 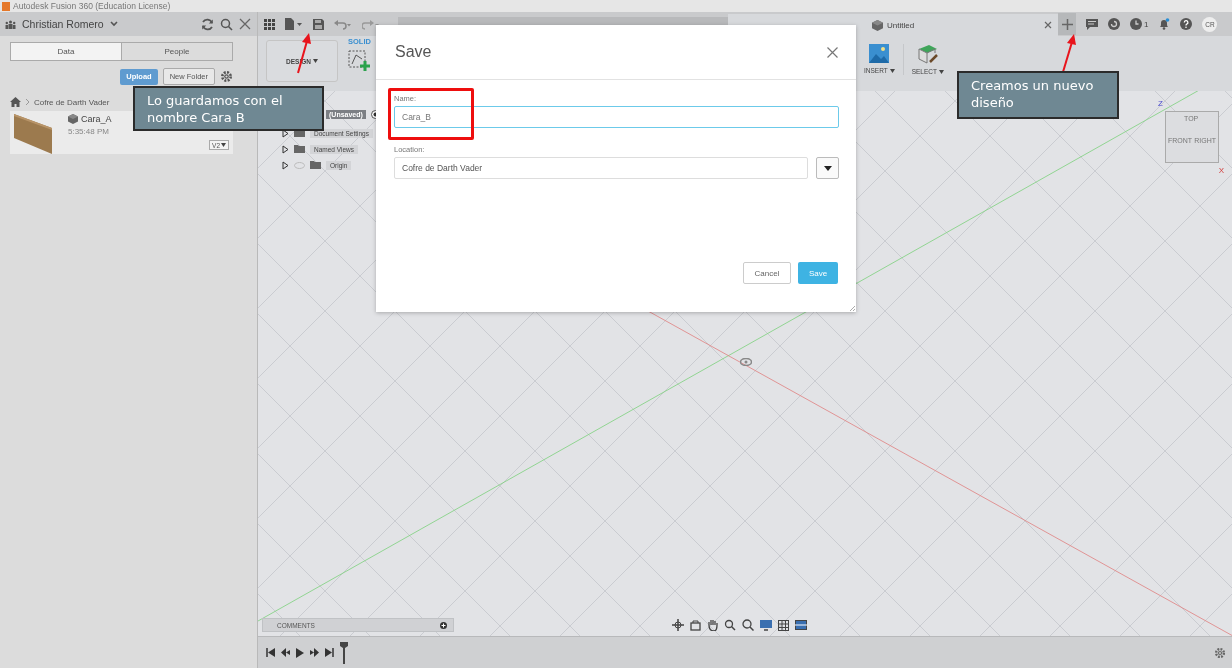 What do you see at coordinates (269, 24) in the screenshot?
I see `grid-menu-icon` at bounding box center [269, 24].